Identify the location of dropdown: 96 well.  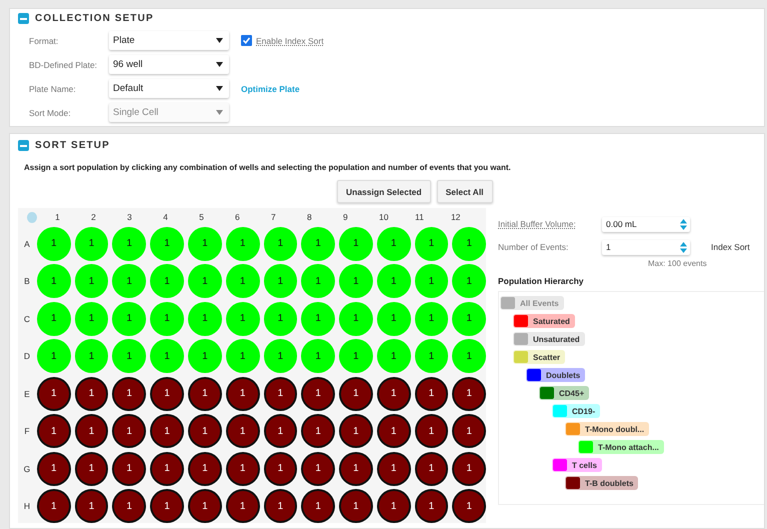
(169, 64).